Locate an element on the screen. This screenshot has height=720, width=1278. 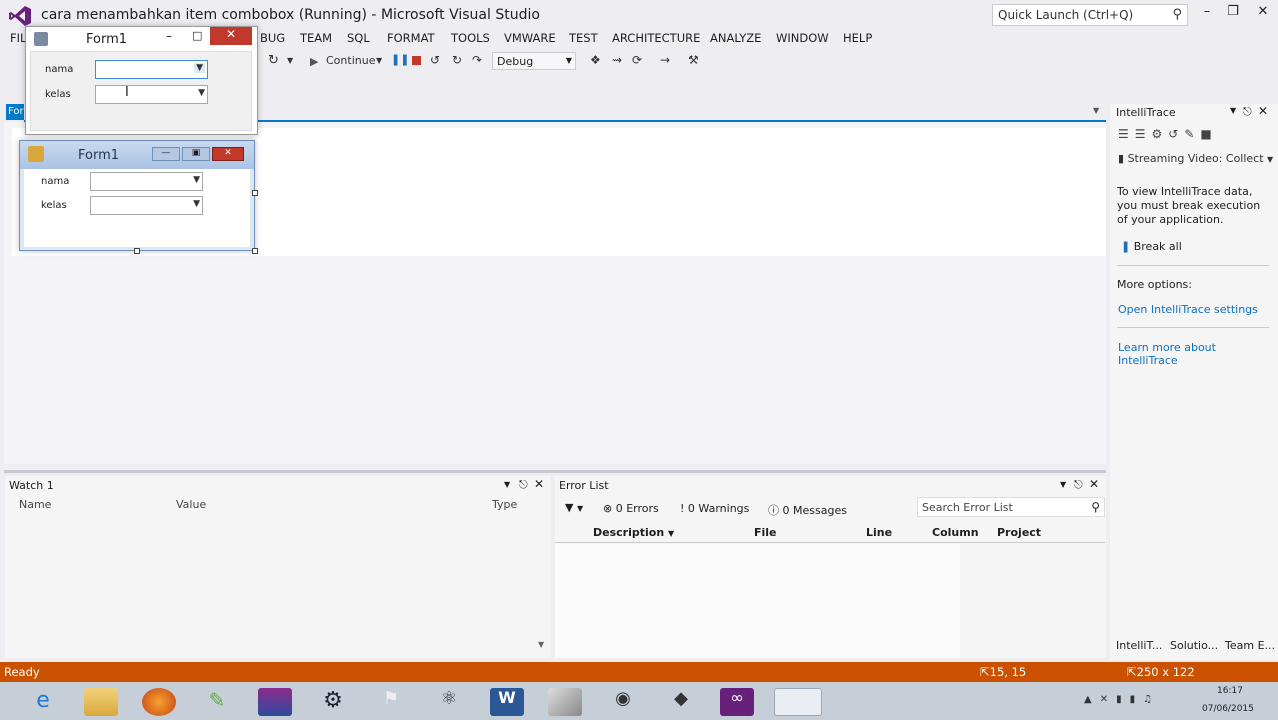
column-column: Column is located at coordinates (955, 532).